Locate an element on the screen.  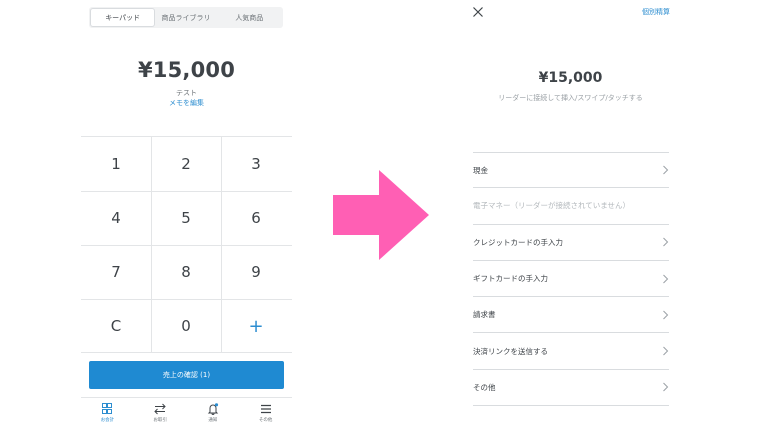
key-9: 9 is located at coordinates (256, 272).